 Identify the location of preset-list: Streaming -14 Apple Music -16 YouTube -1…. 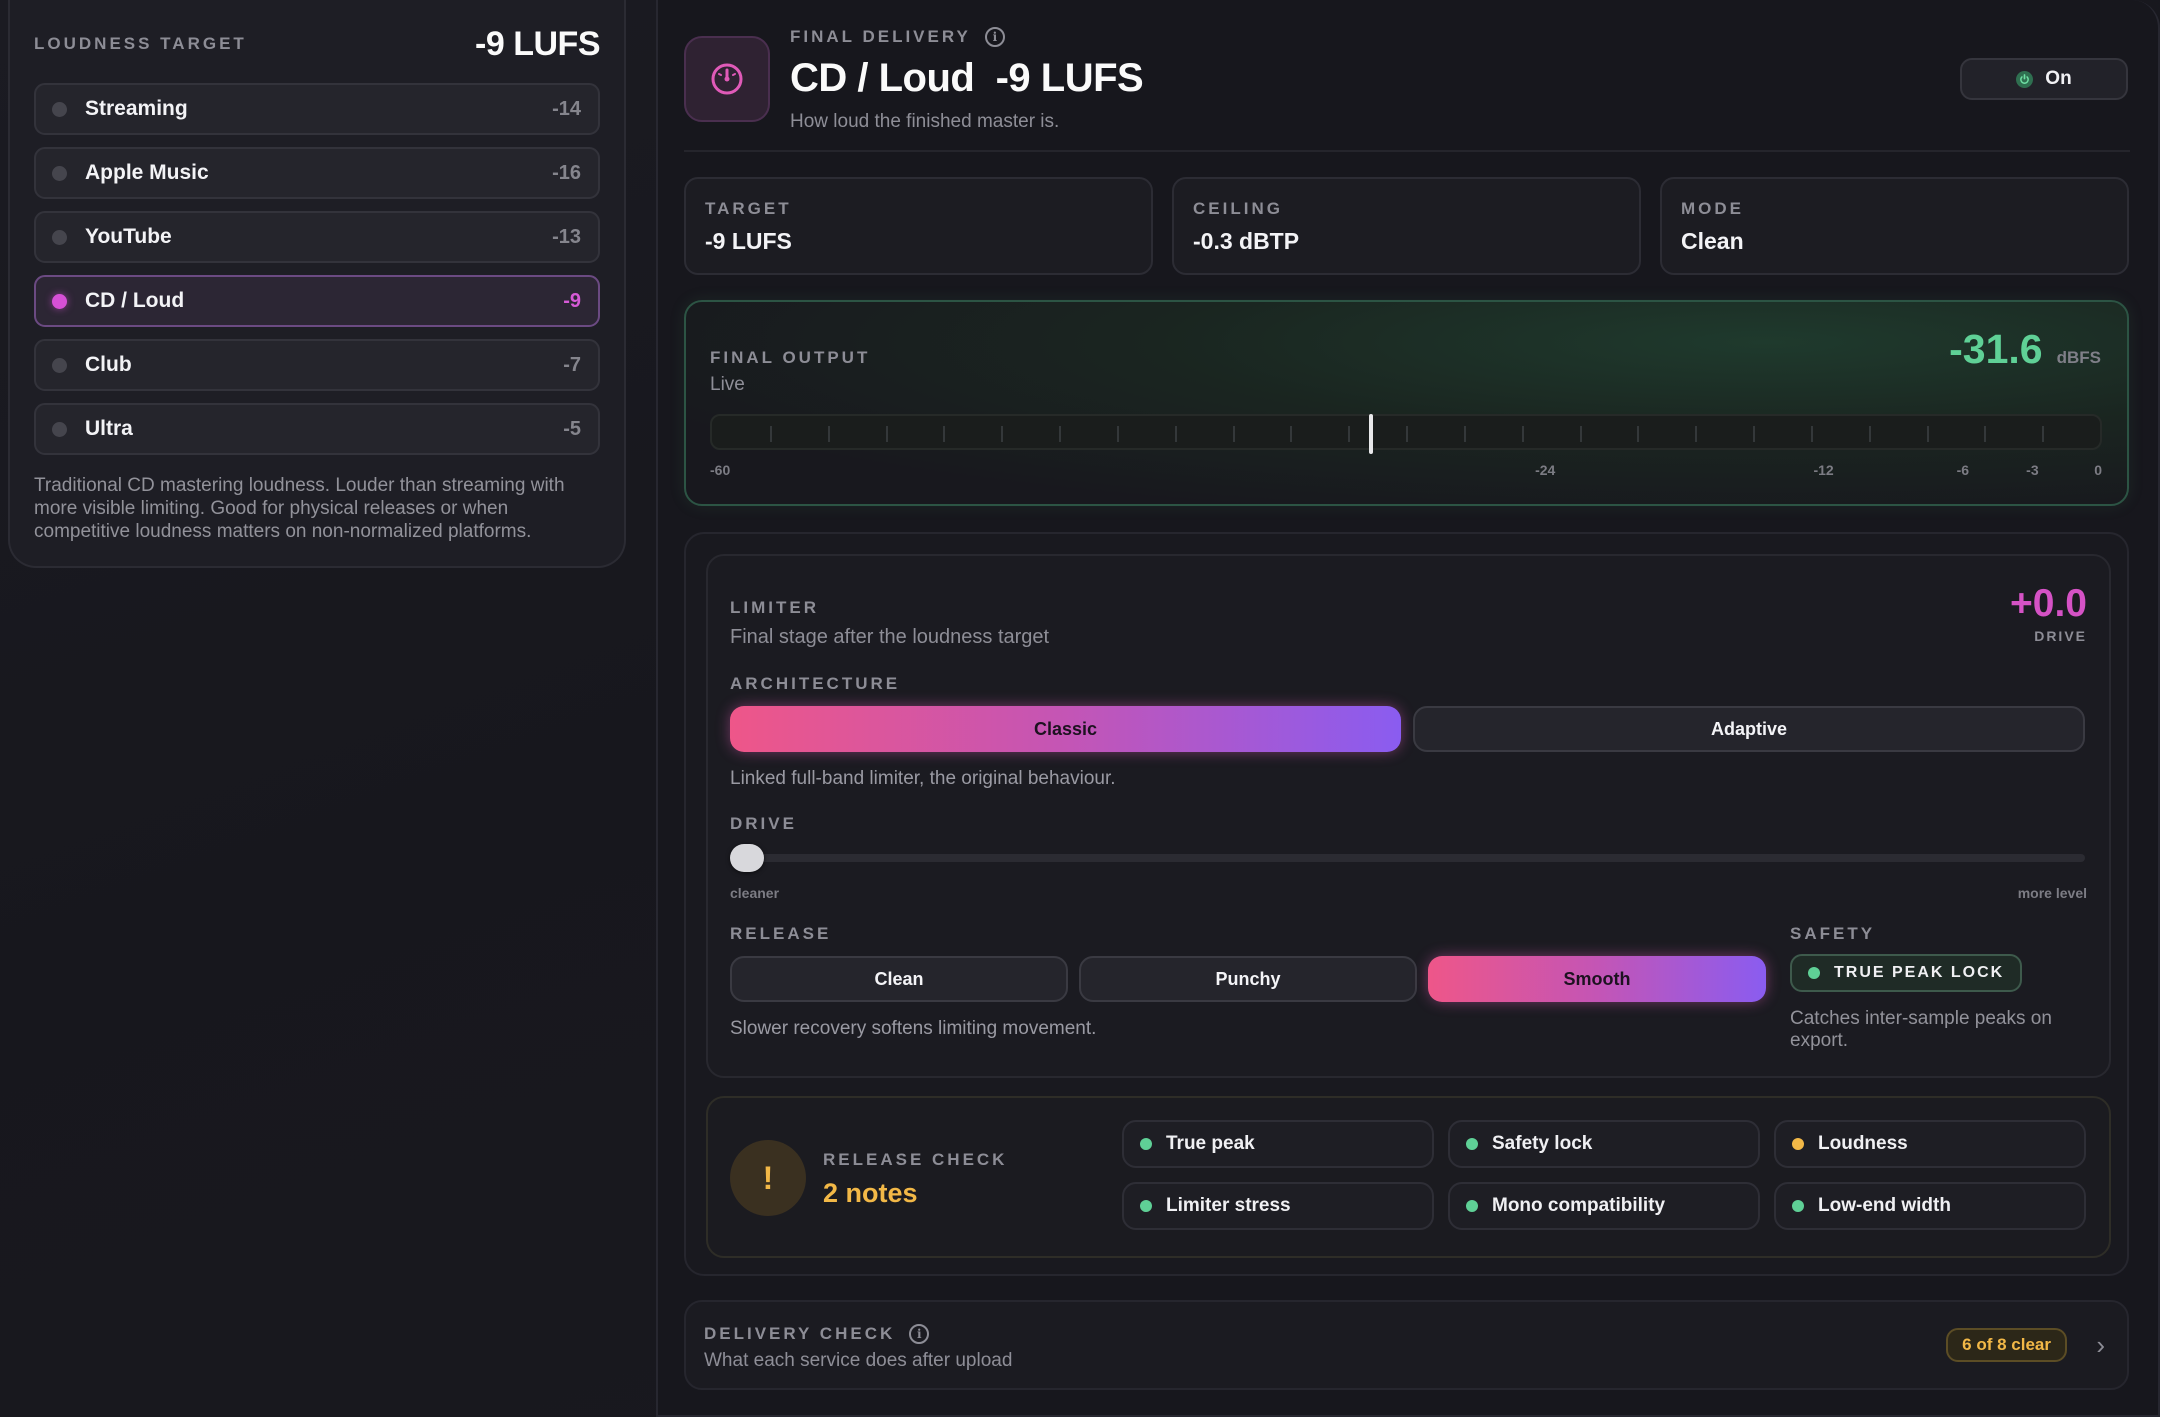
(317, 275).